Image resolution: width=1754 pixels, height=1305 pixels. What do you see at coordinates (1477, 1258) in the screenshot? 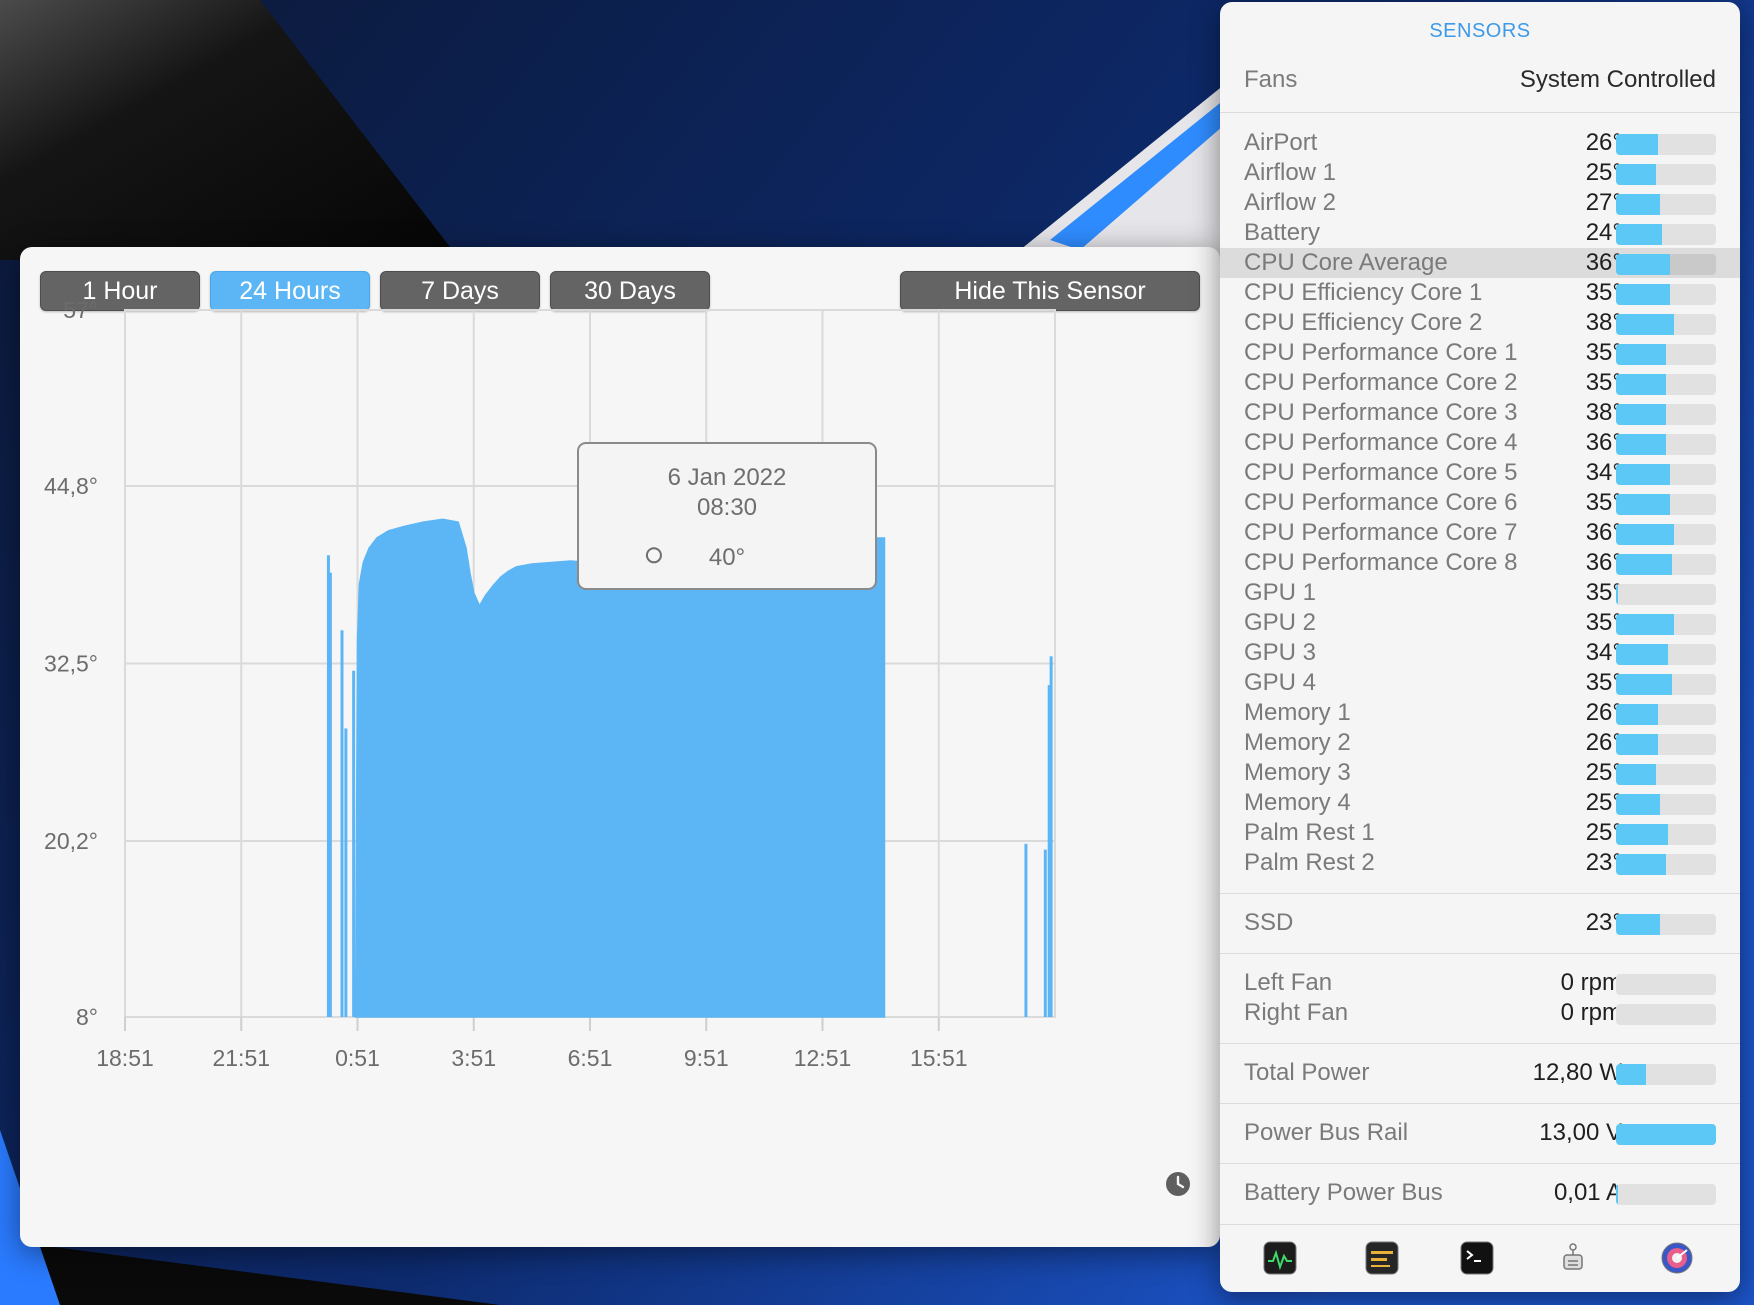
I see `terminal-icon` at bounding box center [1477, 1258].